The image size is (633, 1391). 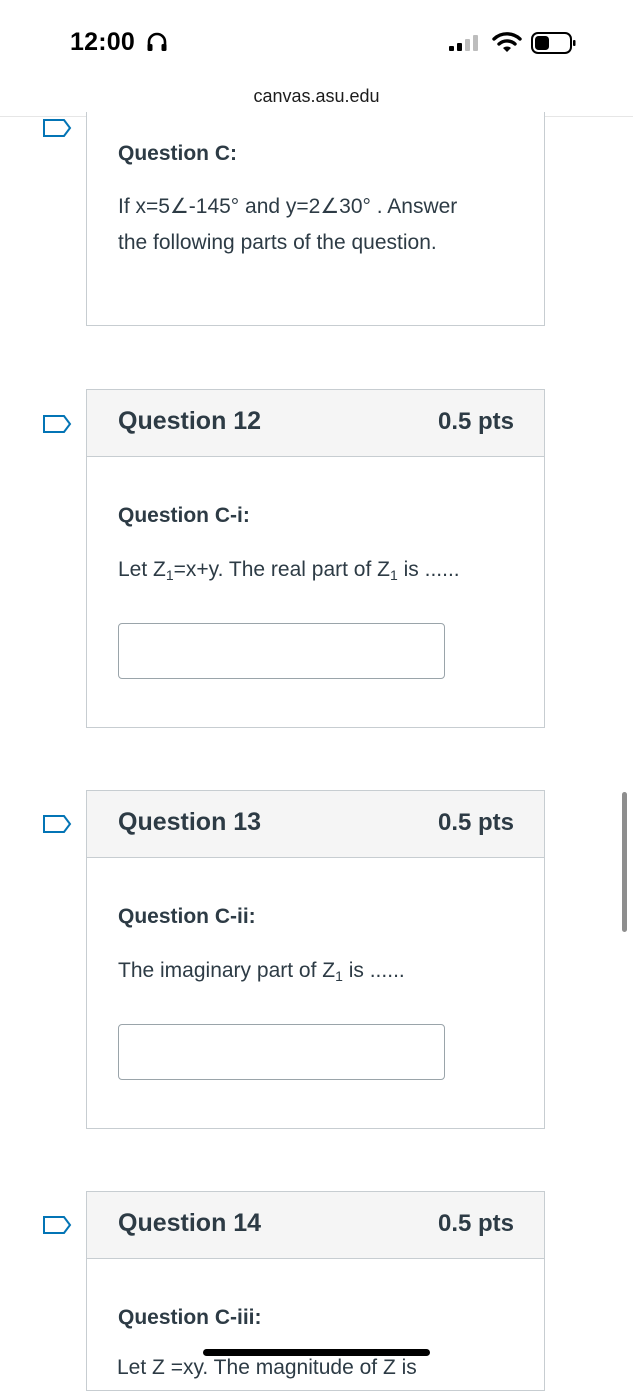 I want to click on question-label: Question C-ii:, so click(x=187, y=916).